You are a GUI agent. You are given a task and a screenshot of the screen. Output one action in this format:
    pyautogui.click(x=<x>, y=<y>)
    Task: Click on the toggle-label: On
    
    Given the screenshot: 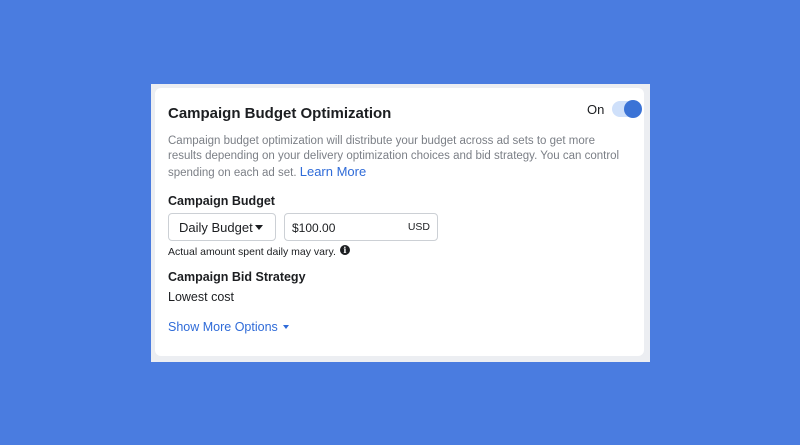 What is the action you would take?
    pyautogui.click(x=596, y=109)
    